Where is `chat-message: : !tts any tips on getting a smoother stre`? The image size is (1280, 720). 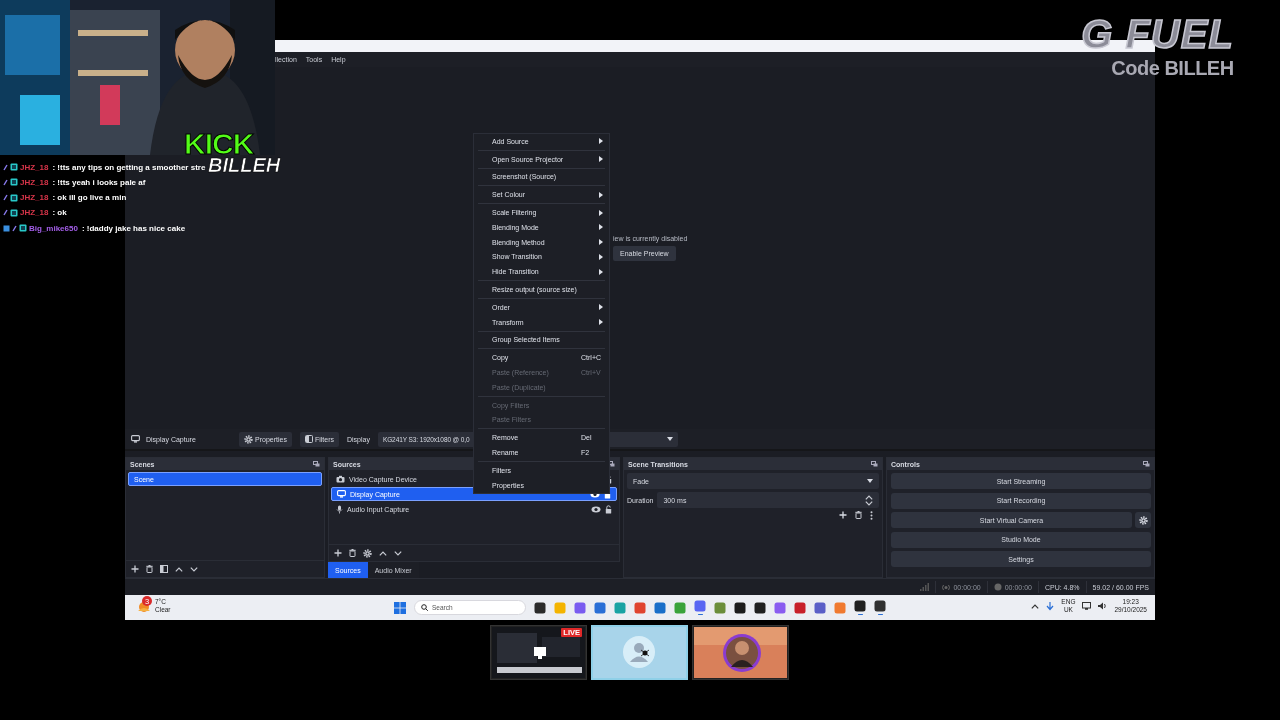
chat-message: : !tts any tips on getting a smoother stre is located at coordinates (129, 167).